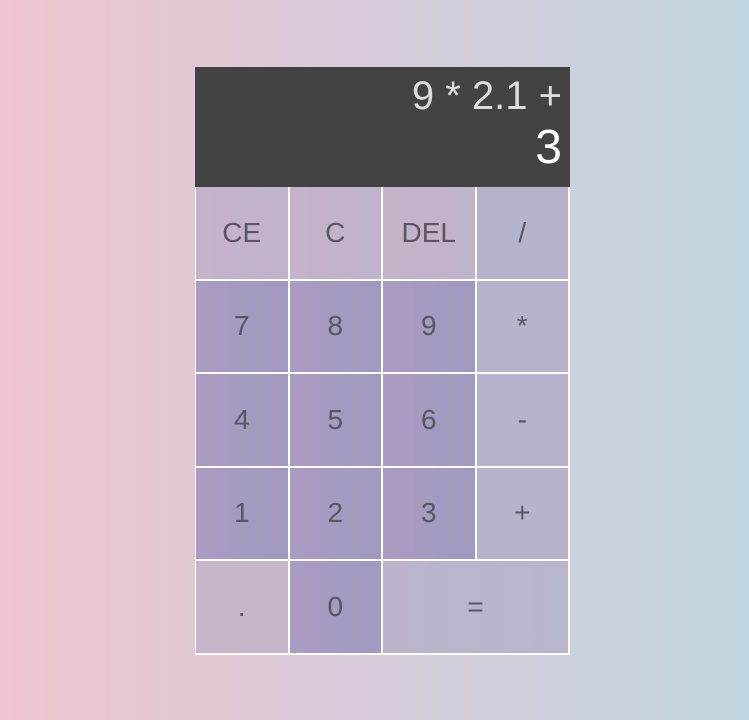 The width and height of the screenshot is (749, 720). What do you see at coordinates (548, 147) in the screenshot?
I see `current-operand: 3` at bounding box center [548, 147].